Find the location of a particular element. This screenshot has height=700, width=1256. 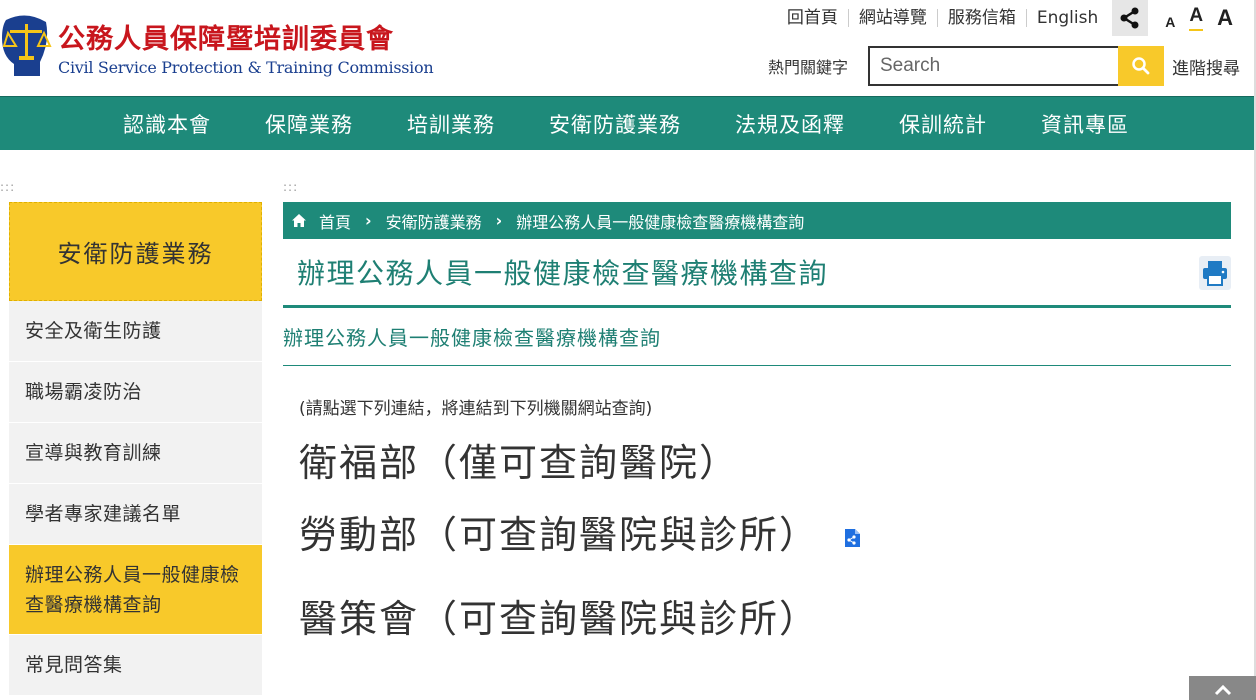

search-bar: 熱門關鍵字 進階搜尋 is located at coordinates (1004, 66).